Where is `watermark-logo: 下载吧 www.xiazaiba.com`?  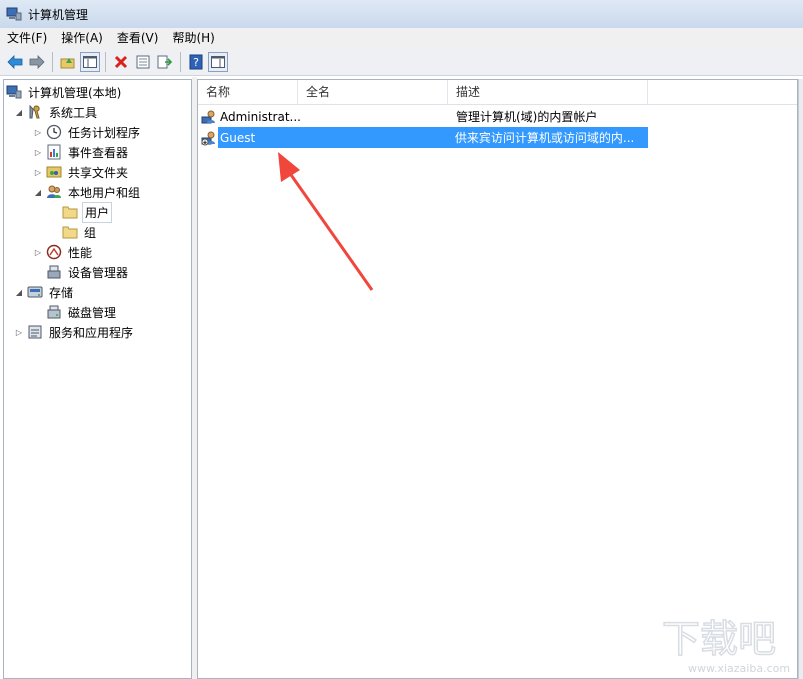 watermark-logo: 下载吧 www.xiazaiba.com is located at coordinates (725, 645).